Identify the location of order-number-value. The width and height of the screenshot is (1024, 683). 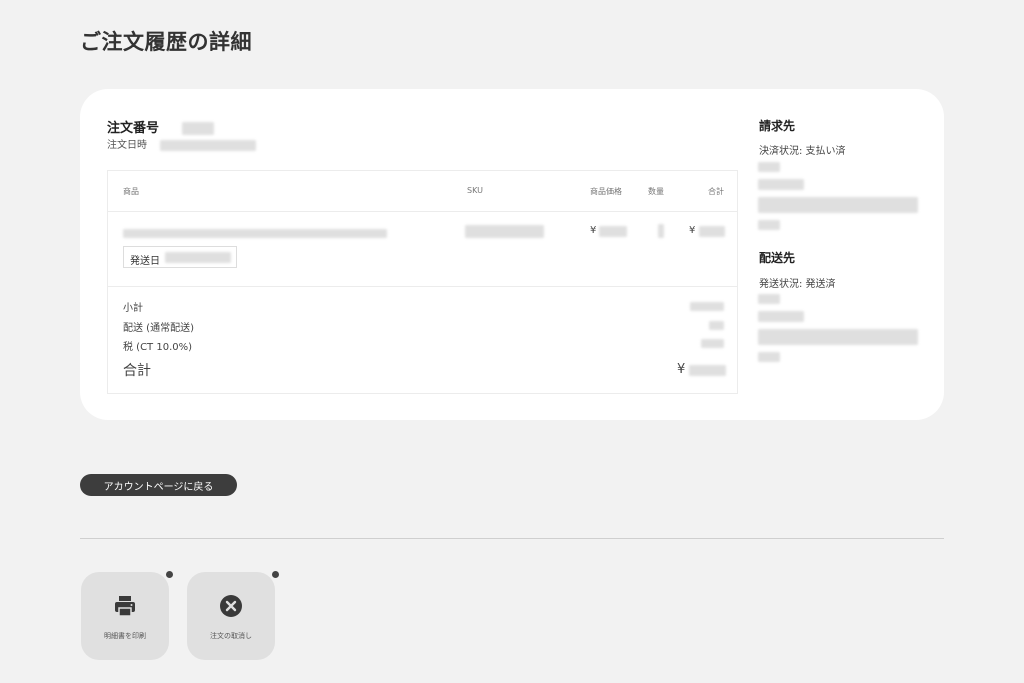
(197, 128).